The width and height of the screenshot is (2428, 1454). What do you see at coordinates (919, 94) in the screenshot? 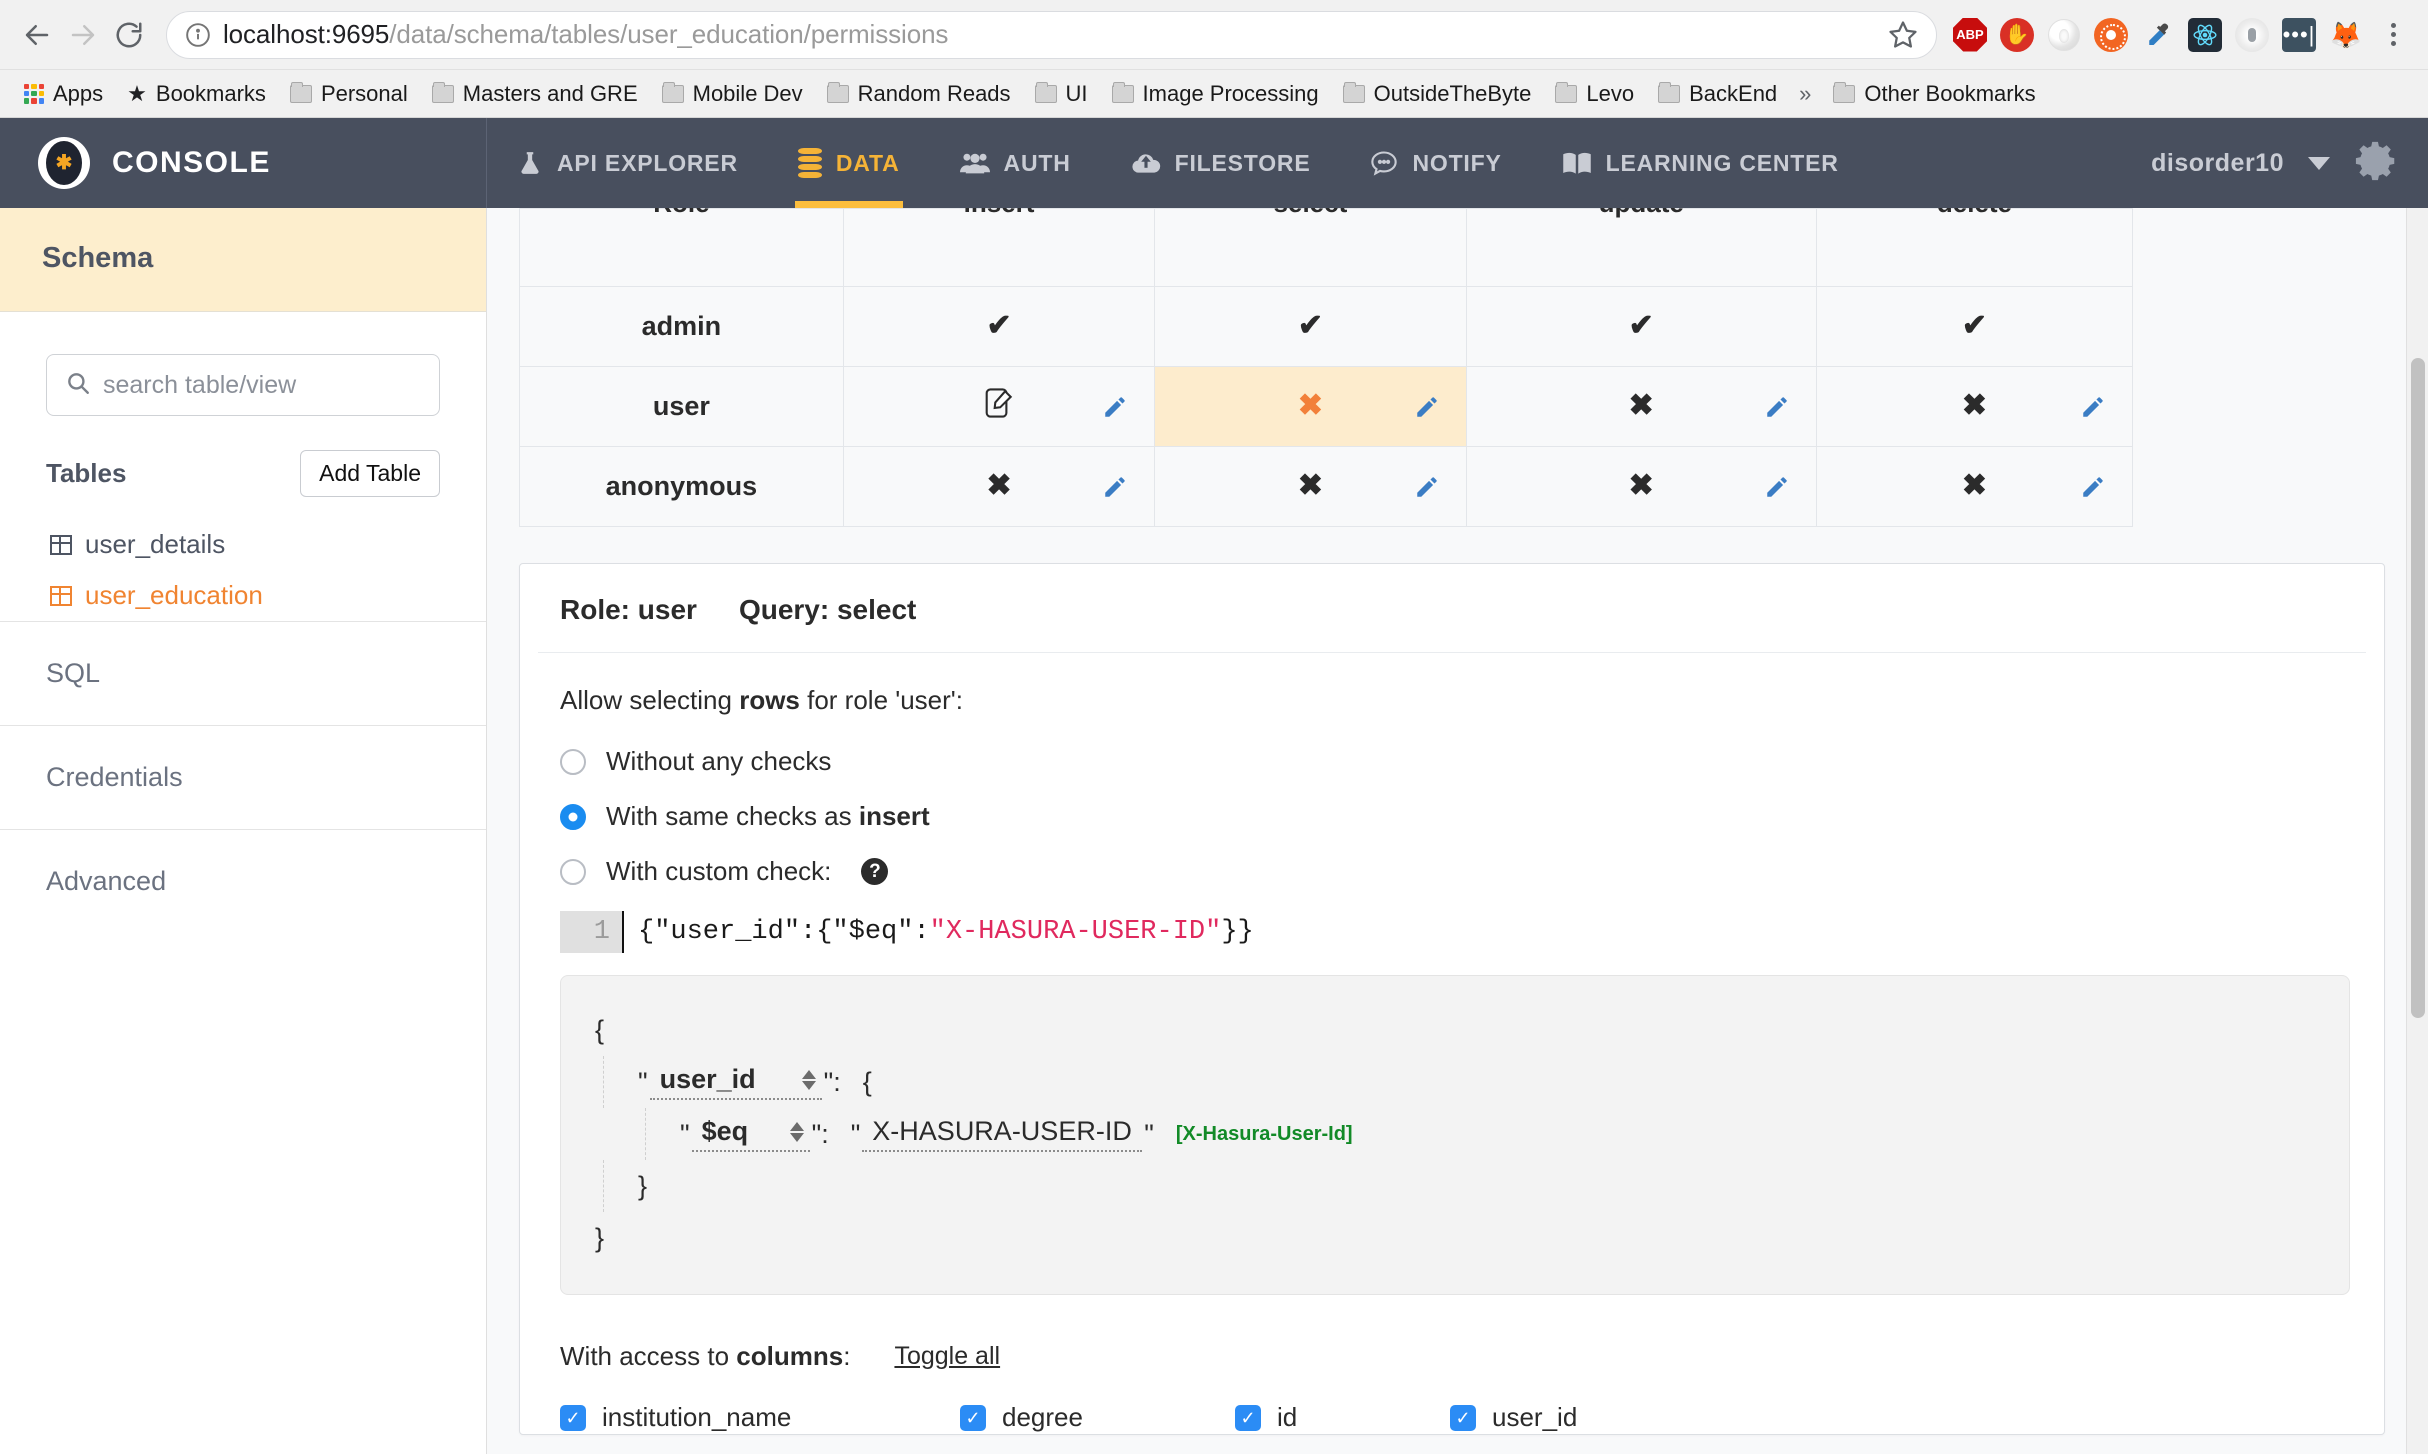
I see `bookmark-random-reads: Random Reads` at bounding box center [919, 94].